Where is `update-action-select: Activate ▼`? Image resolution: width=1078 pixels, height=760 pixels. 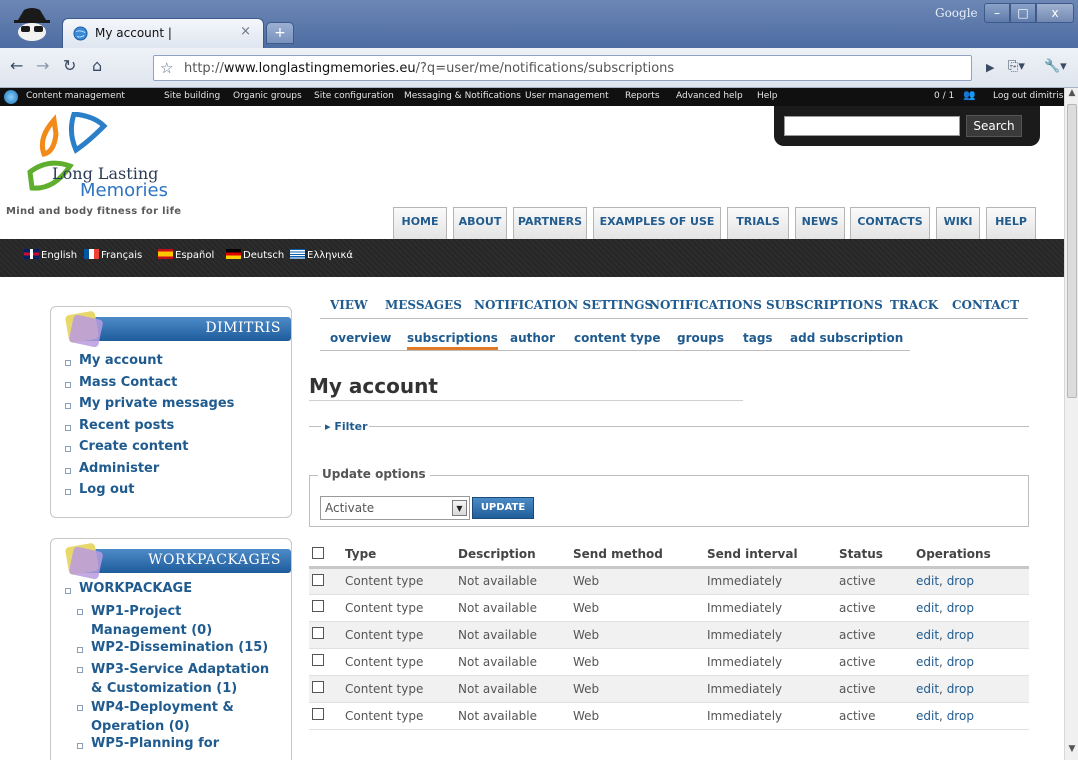
update-action-select: Activate ▼ is located at coordinates (395, 508).